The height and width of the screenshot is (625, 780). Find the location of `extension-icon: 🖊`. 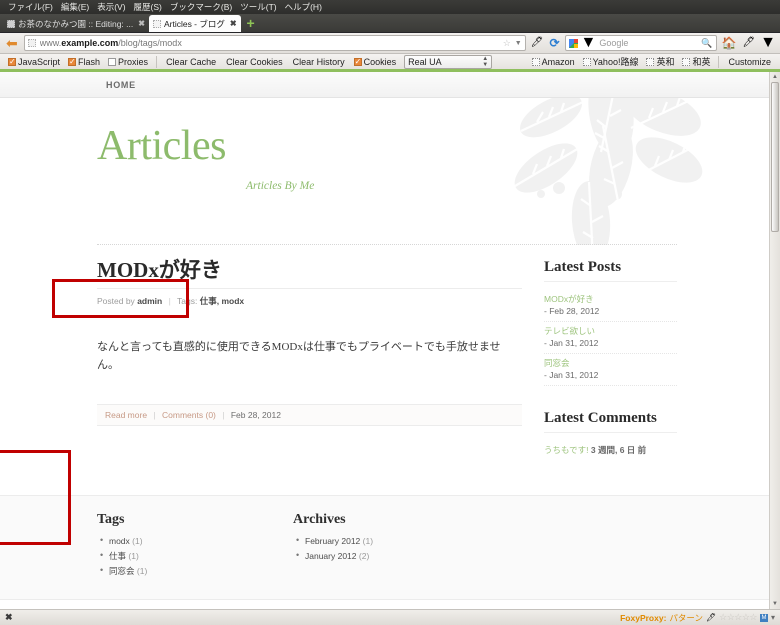

extension-icon: 🖊 is located at coordinates (748, 43).